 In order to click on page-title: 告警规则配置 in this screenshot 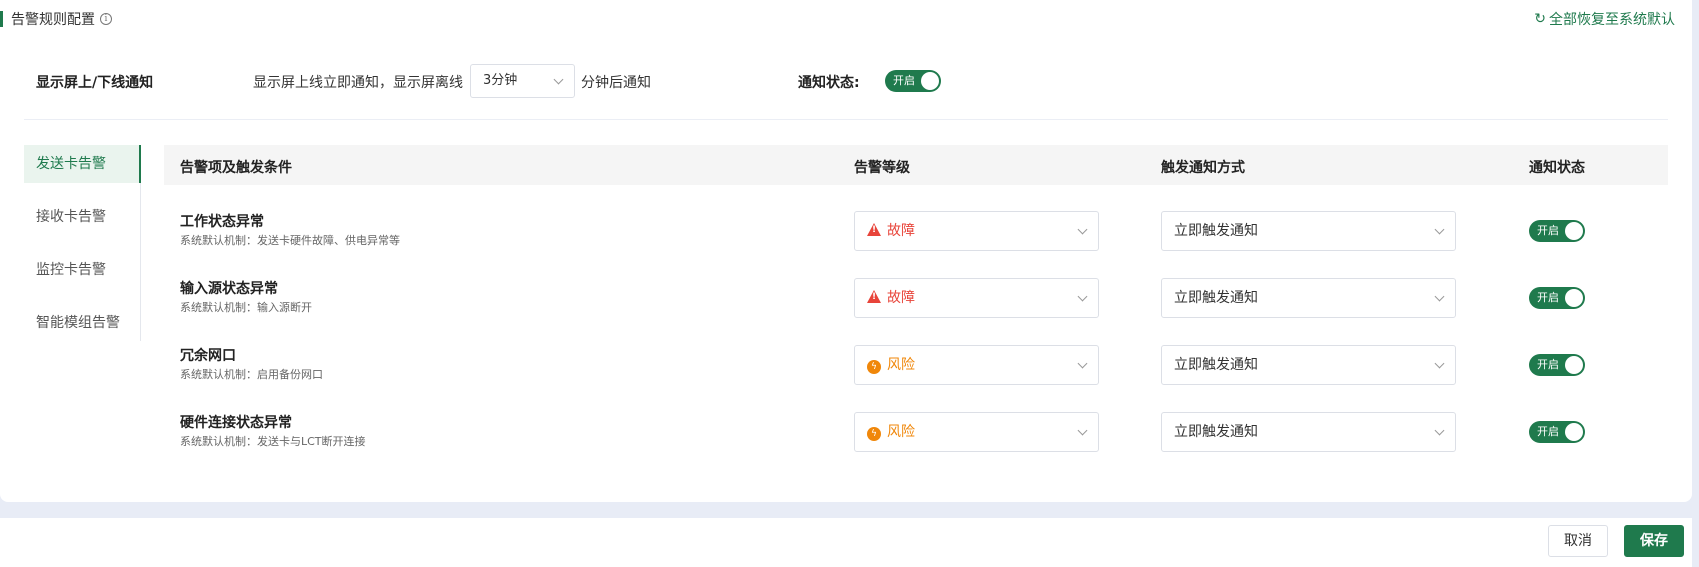, I will do `click(53, 20)`.